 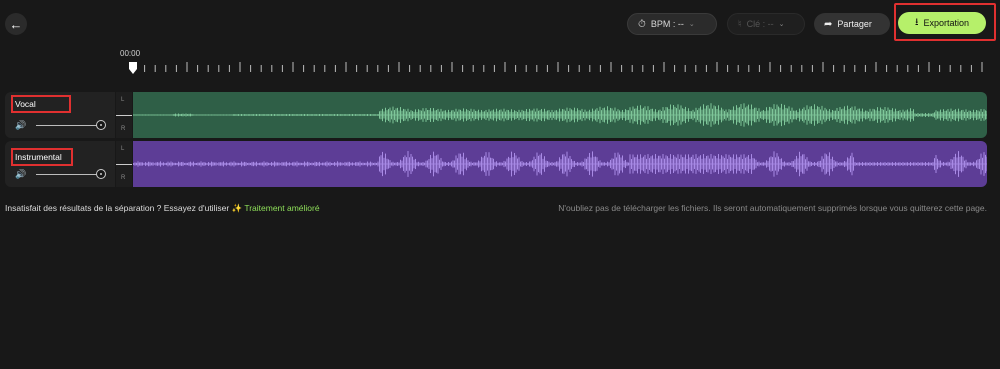 What do you see at coordinates (667, 24) in the screenshot?
I see `bpm-label: BPM : --` at bounding box center [667, 24].